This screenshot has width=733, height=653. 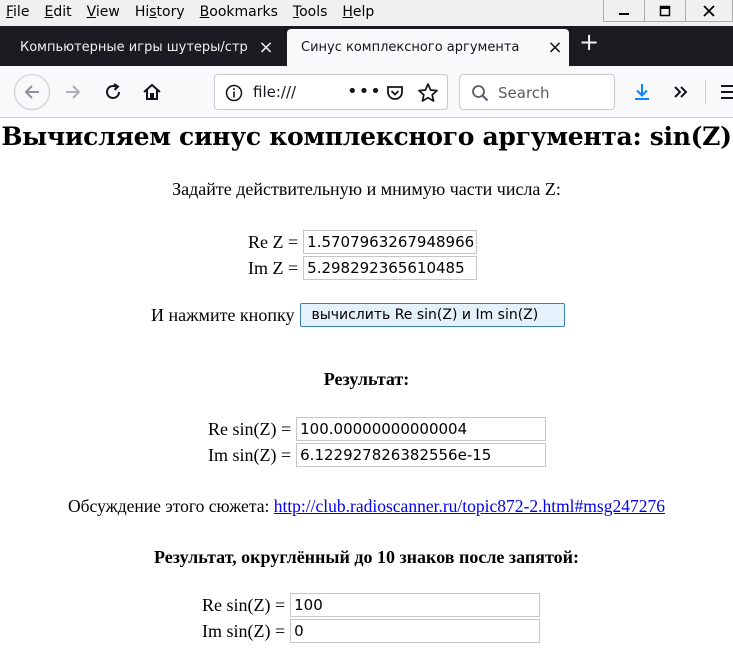 I want to click on close-icon, so click(x=709, y=10).